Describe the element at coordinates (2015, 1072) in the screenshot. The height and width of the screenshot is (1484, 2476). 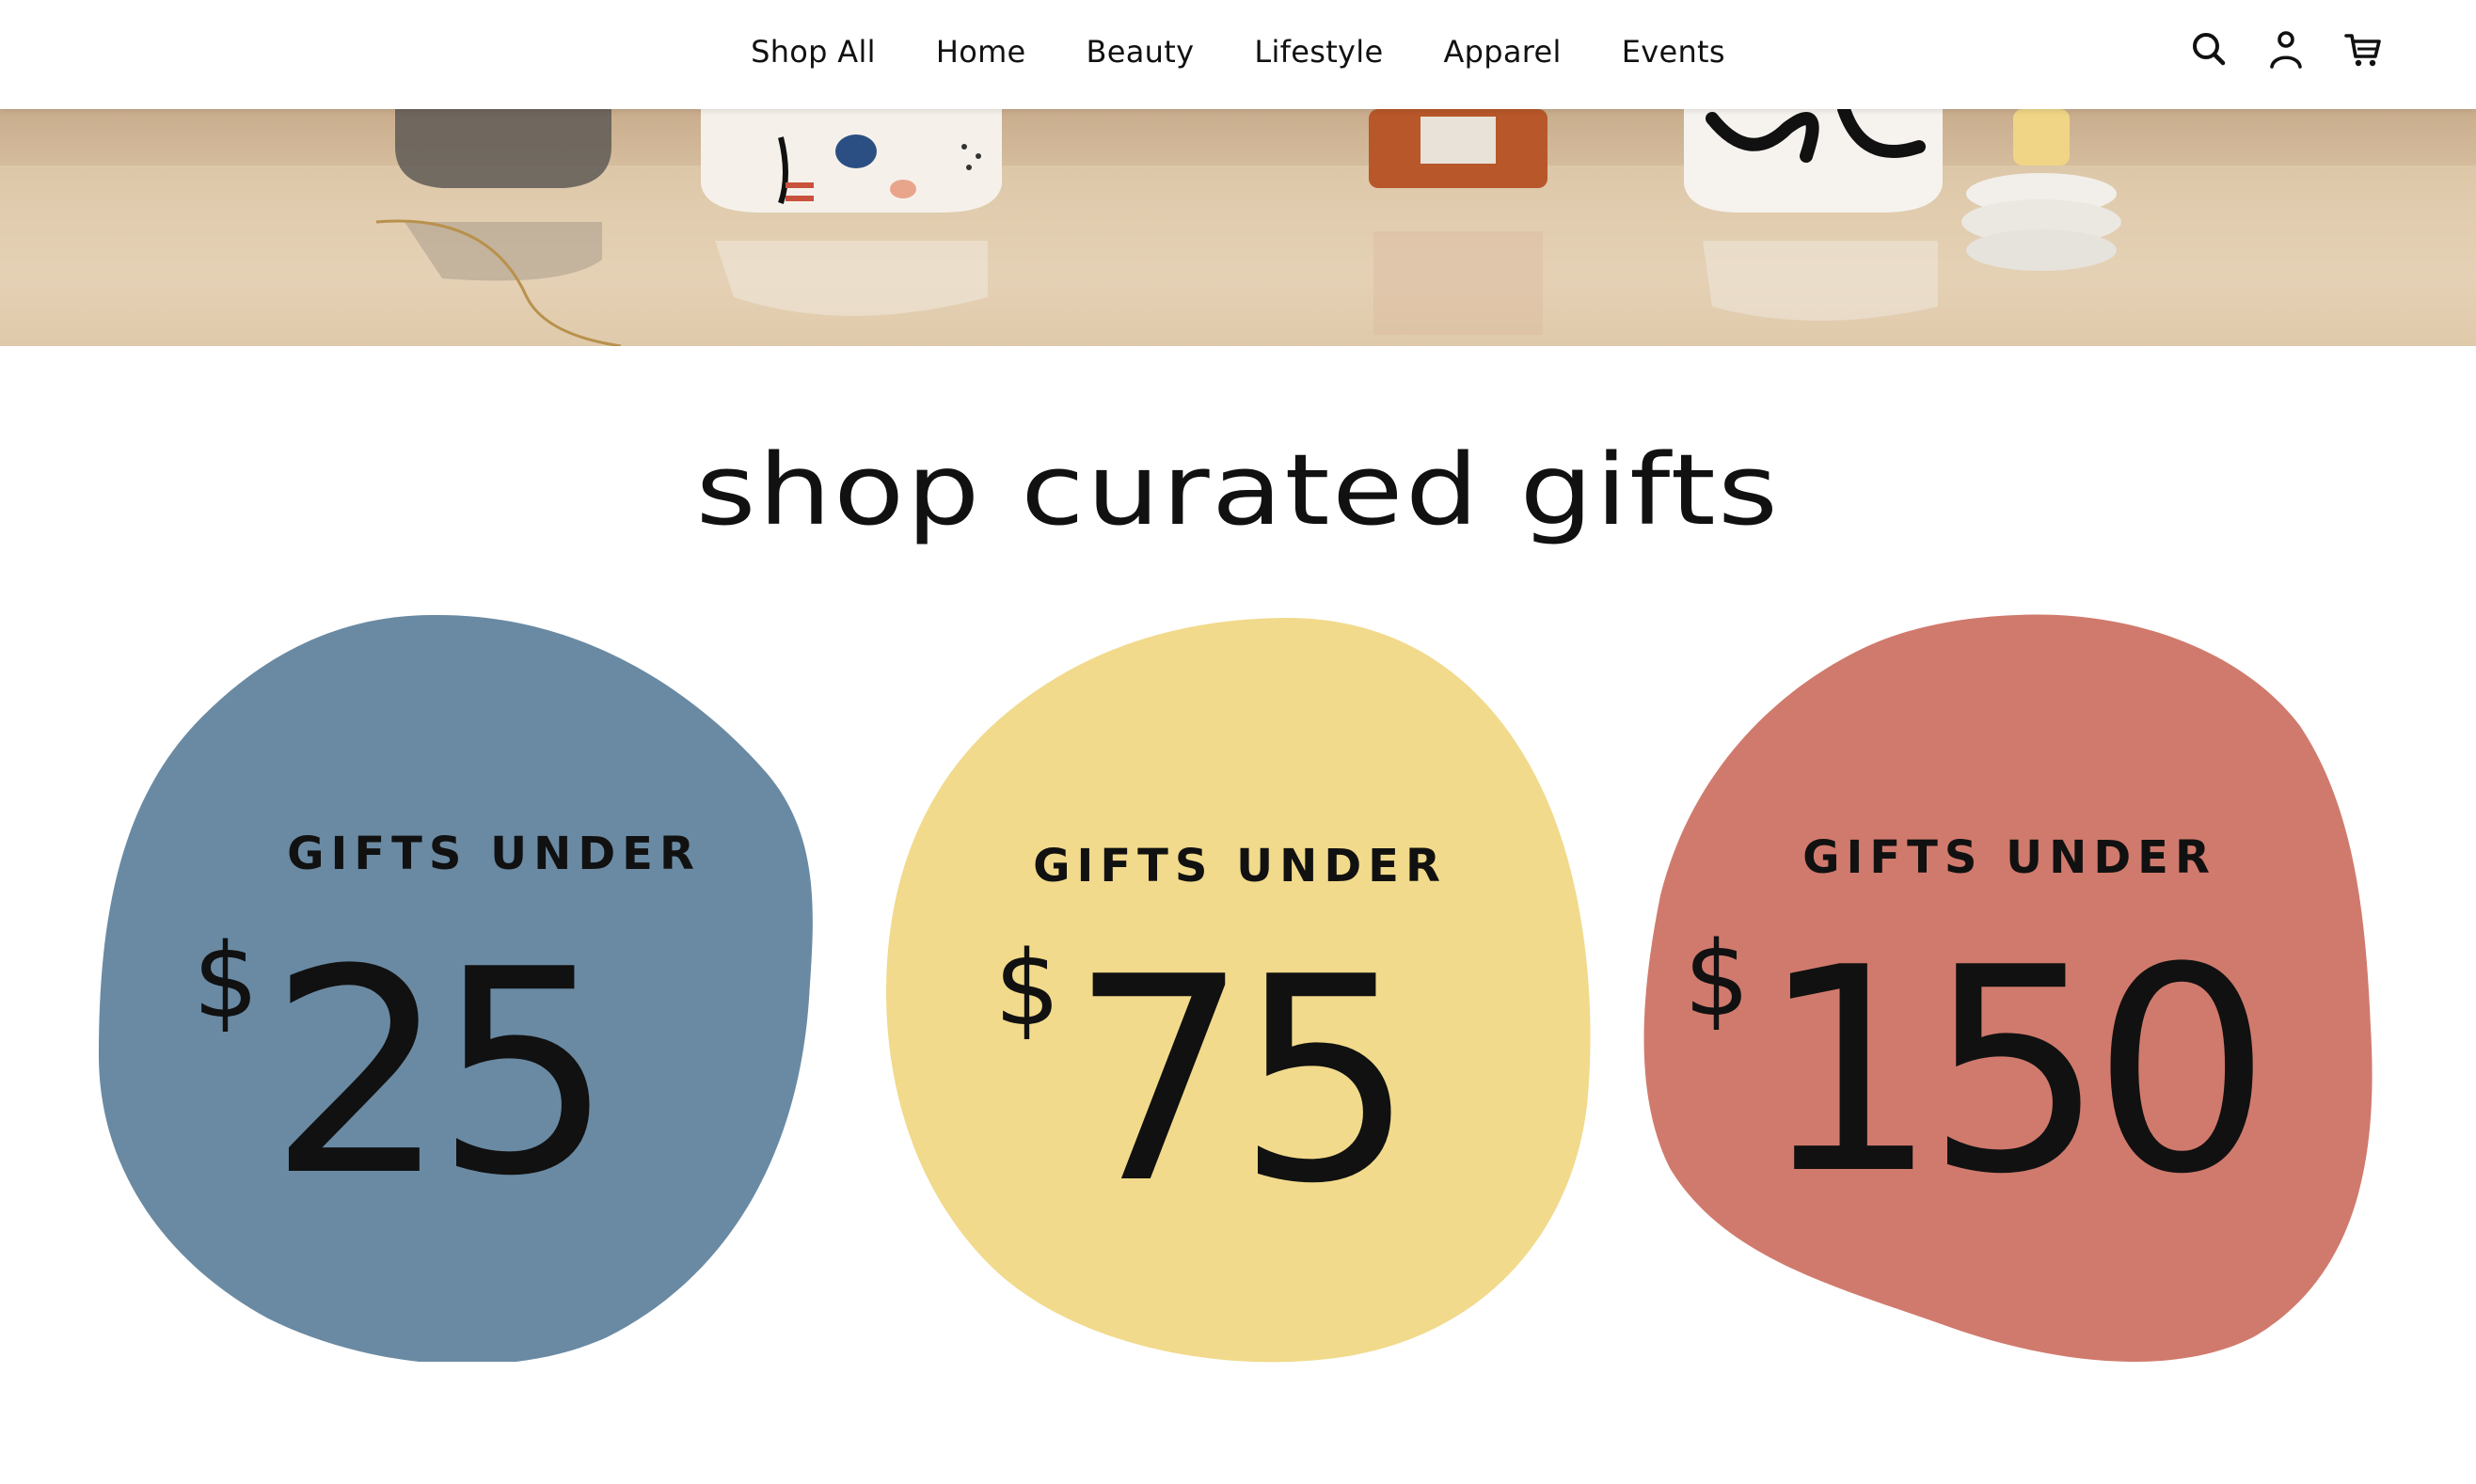
I see `gift-amount: 150` at that location.